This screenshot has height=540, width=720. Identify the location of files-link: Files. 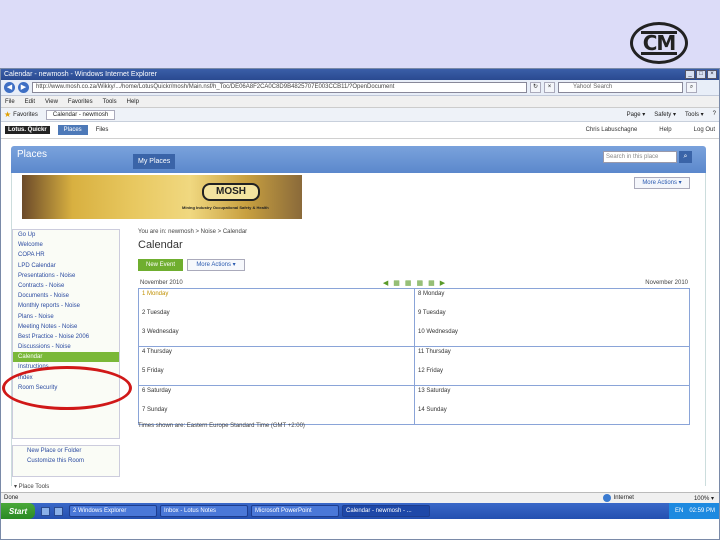
(102, 130).